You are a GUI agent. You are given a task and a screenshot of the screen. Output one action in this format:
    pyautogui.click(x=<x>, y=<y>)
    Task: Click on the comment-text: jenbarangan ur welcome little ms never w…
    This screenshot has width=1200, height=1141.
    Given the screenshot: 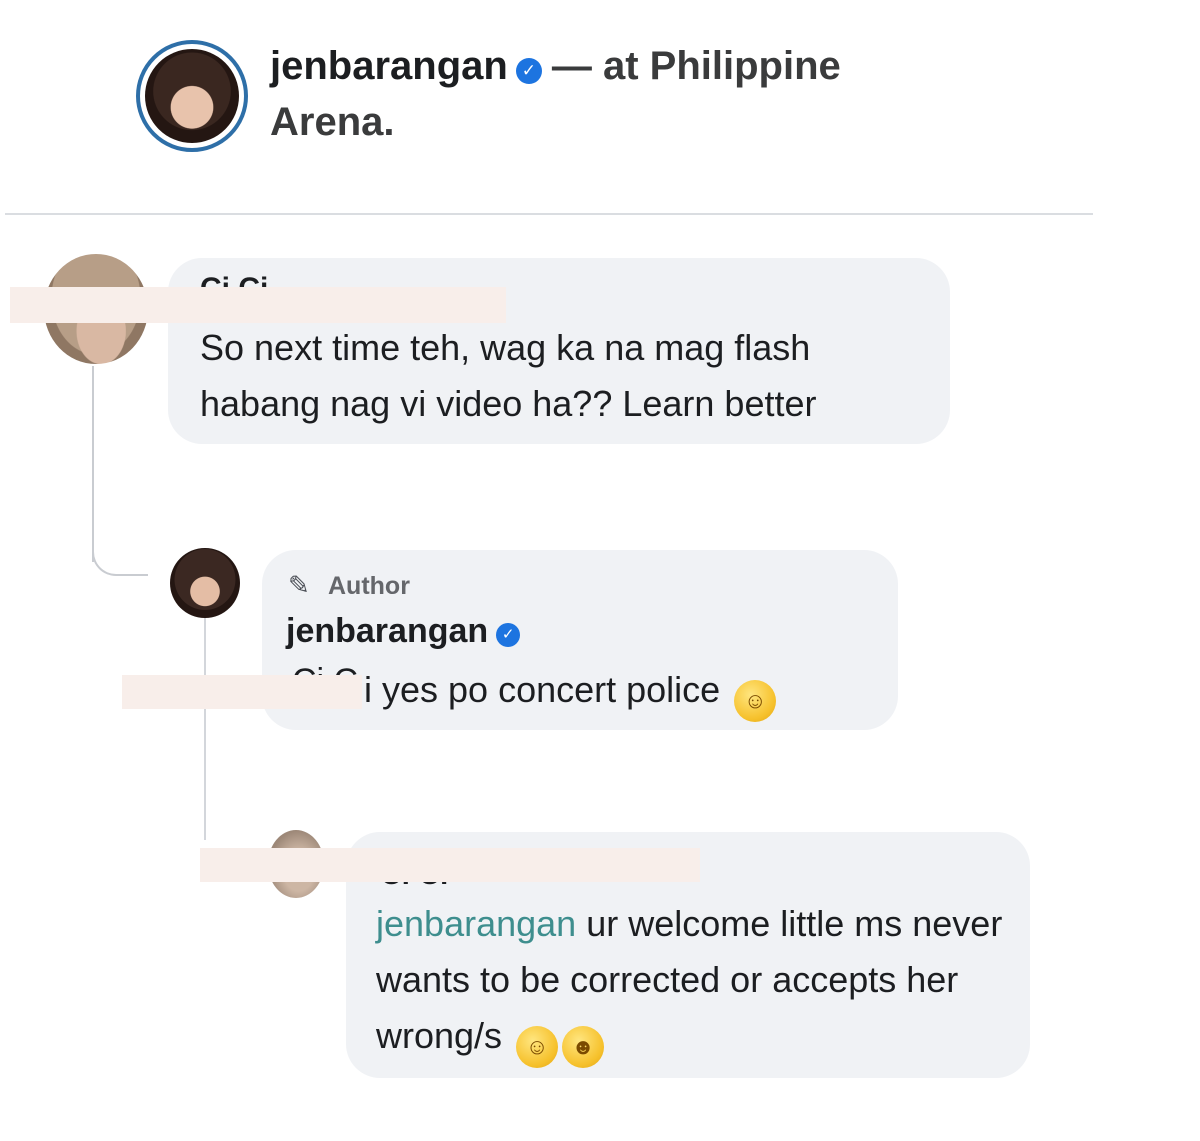 What is the action you would take?
    pyautogui.click(x=696, y=982)
    